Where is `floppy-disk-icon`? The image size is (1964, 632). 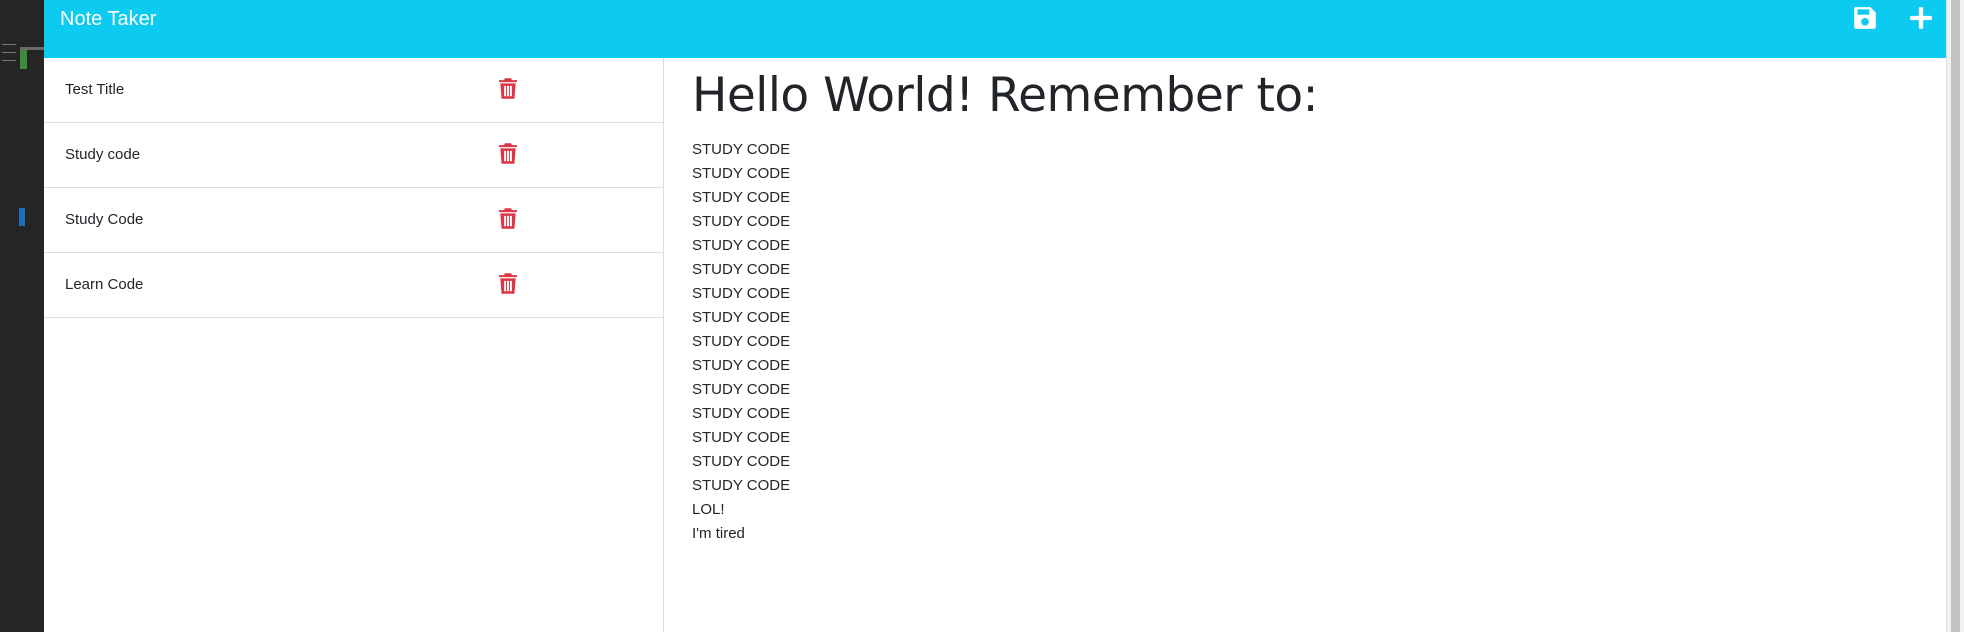
floppy-disk-icon is located at coordinates (1865, 18).